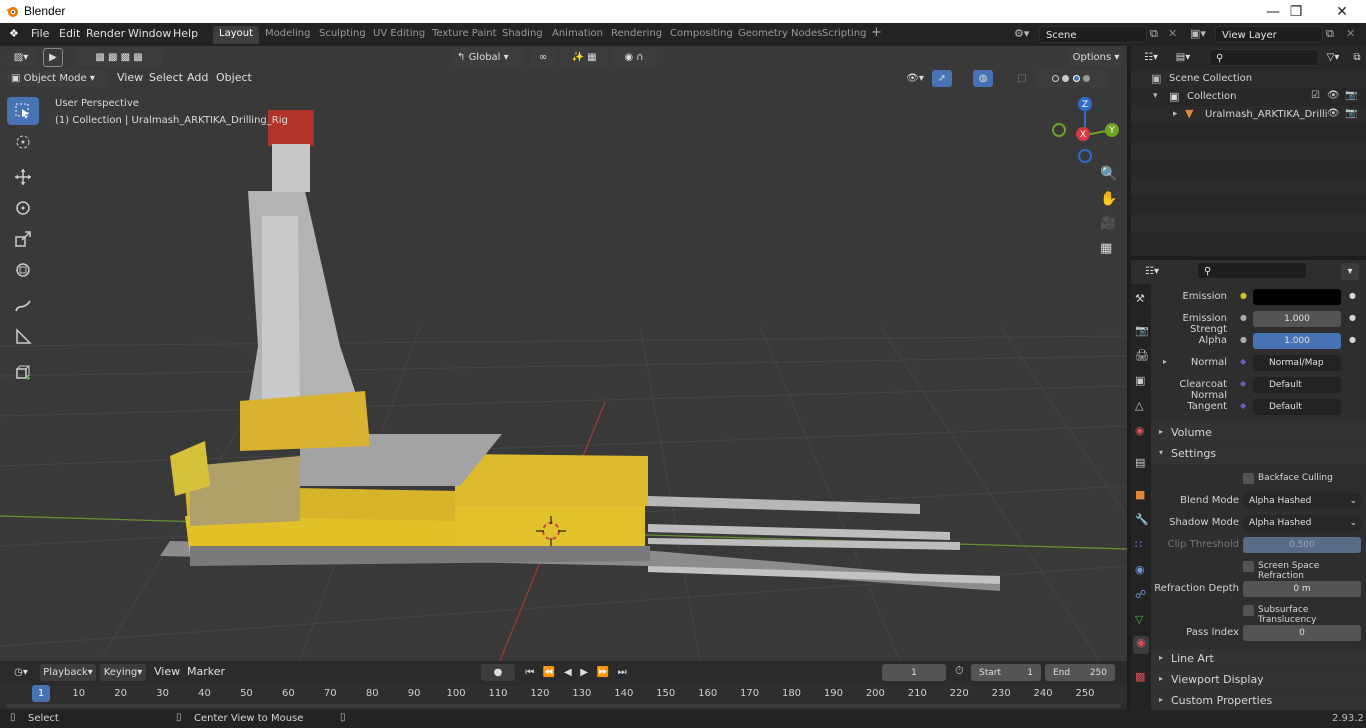 The width and height of the screenshot is (1366, 728). What do you see at coordinates (622, 672) in the screenshot?
I see `jump-end-icon: ⏭` at bounding box center [622, 672].